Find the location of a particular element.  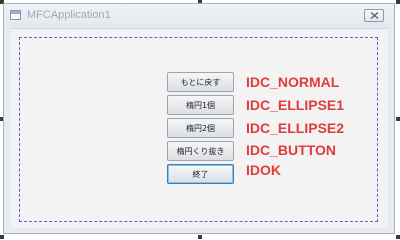

ellipse2-button: 楕円2個 is located at coordinates (200, 128).